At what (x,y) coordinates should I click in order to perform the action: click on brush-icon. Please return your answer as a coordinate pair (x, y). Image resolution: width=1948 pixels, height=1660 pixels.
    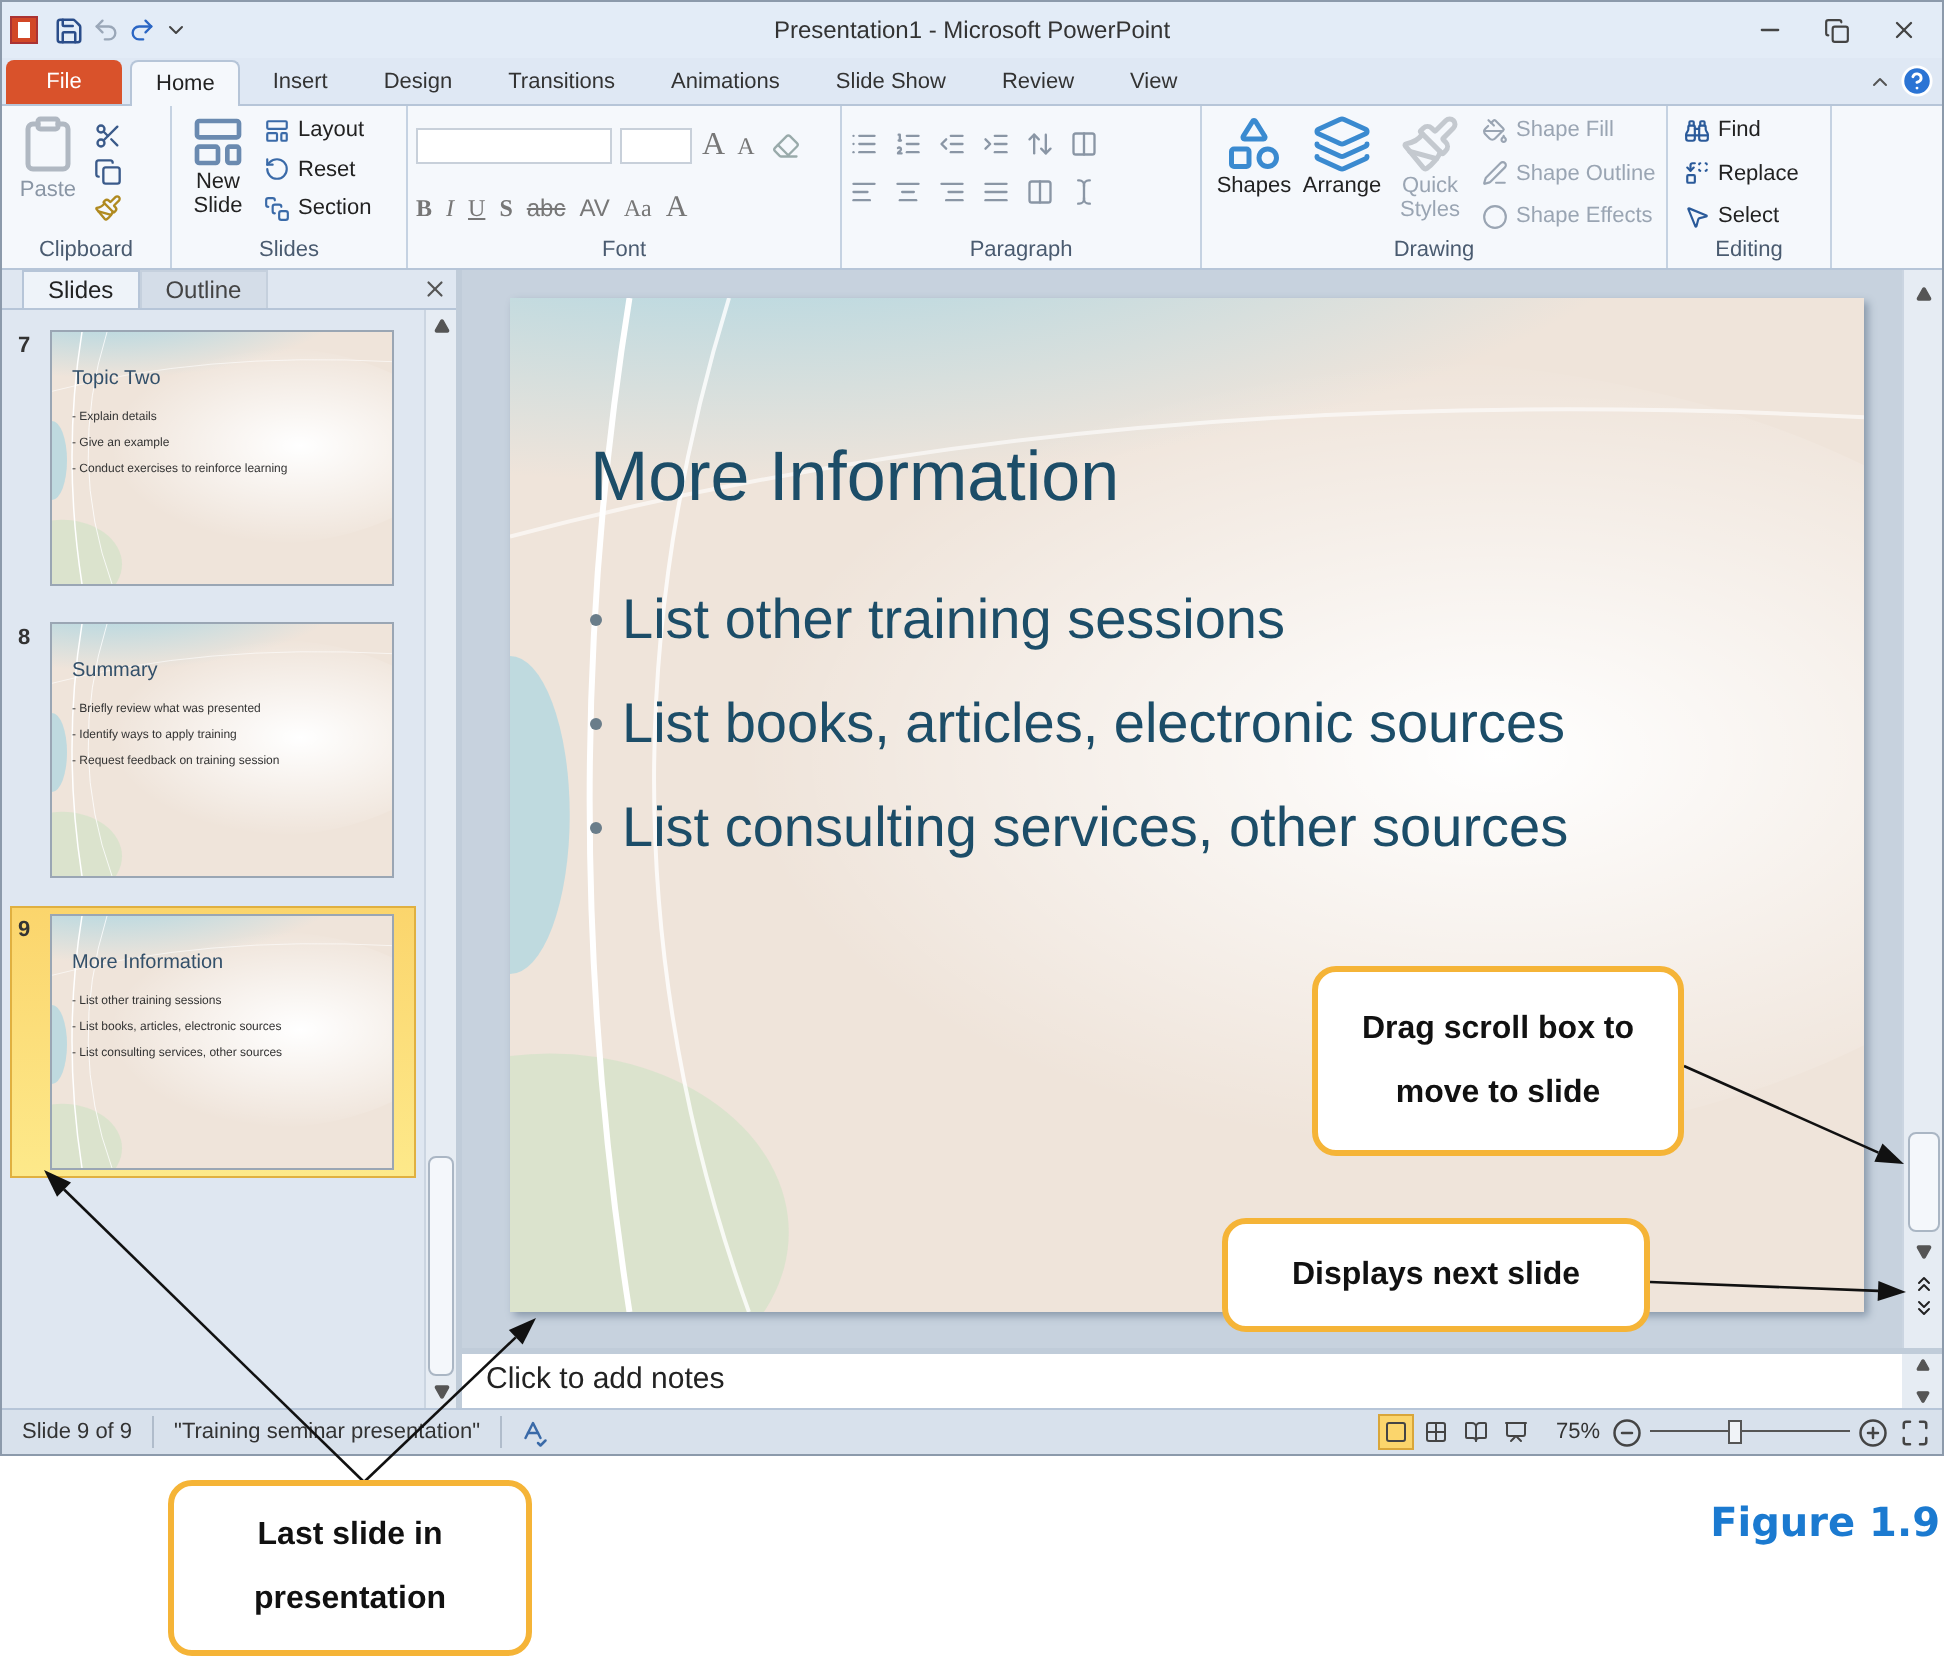
    Looking at the image, I should click on (1430, 144).